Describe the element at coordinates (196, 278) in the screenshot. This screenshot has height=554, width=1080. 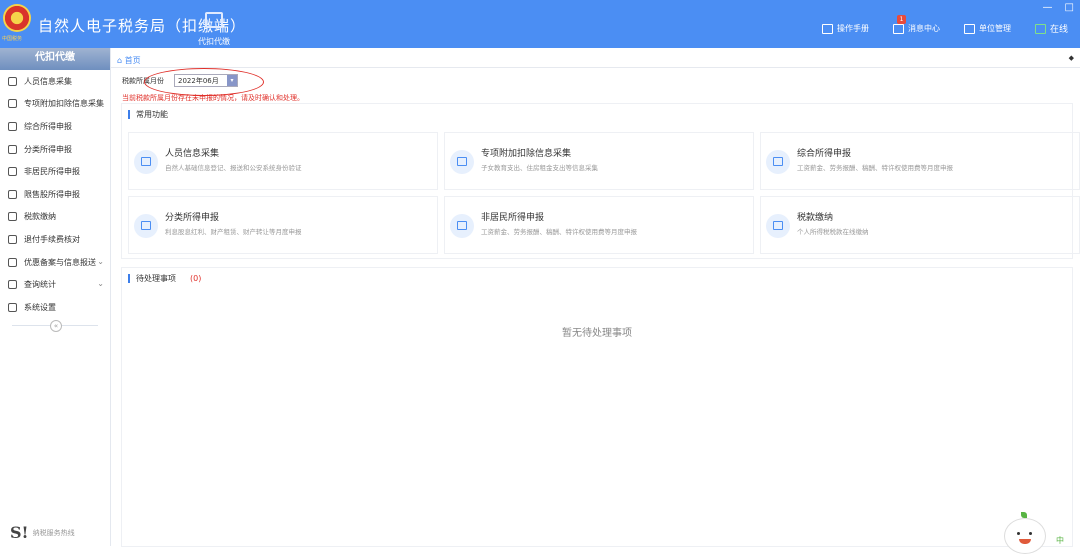
I see `pending-count: (0)` at that location.